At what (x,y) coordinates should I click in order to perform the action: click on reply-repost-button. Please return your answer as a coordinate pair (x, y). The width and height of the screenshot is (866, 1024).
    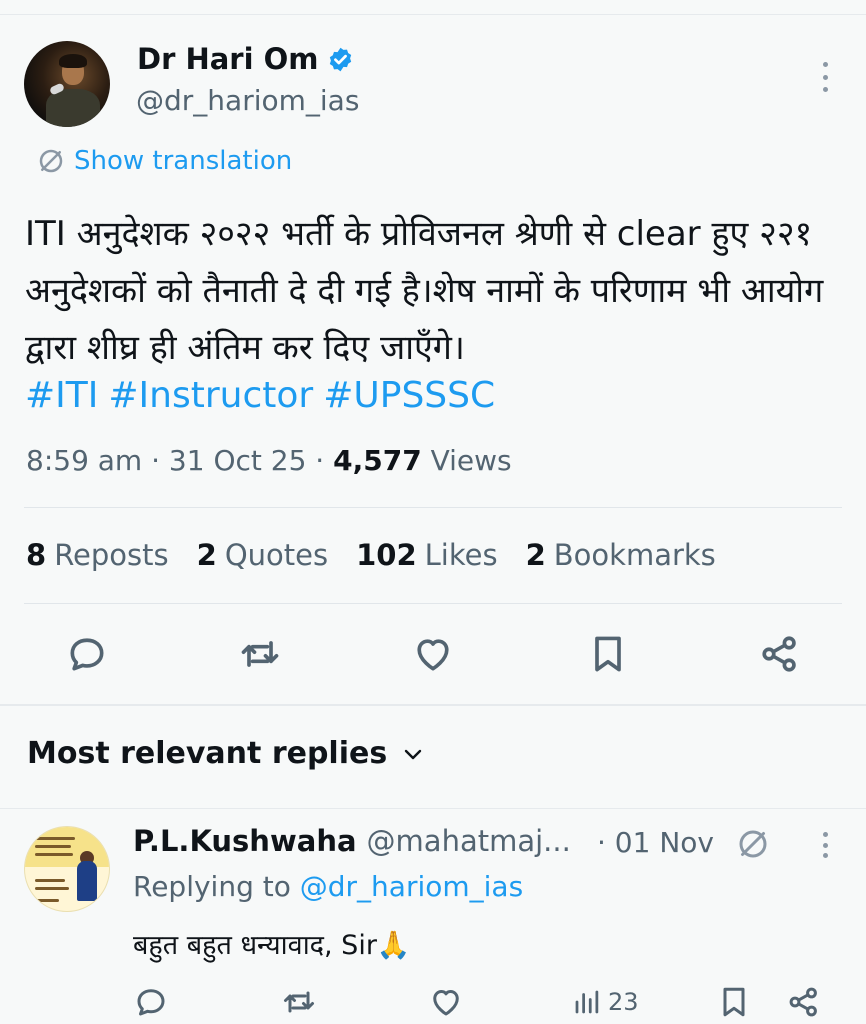
    Looking at the image, I should click on (299, 1002).